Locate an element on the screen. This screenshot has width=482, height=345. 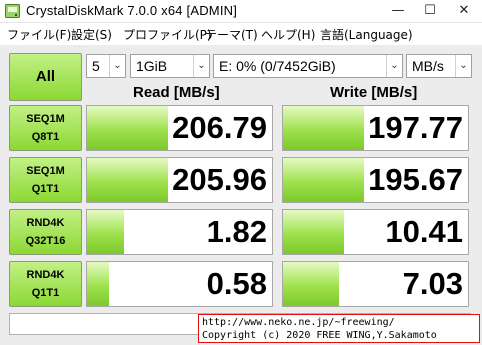
rnd4k-q32t16-button: RND4K Q32T16 is located at coordinates (45, 232).